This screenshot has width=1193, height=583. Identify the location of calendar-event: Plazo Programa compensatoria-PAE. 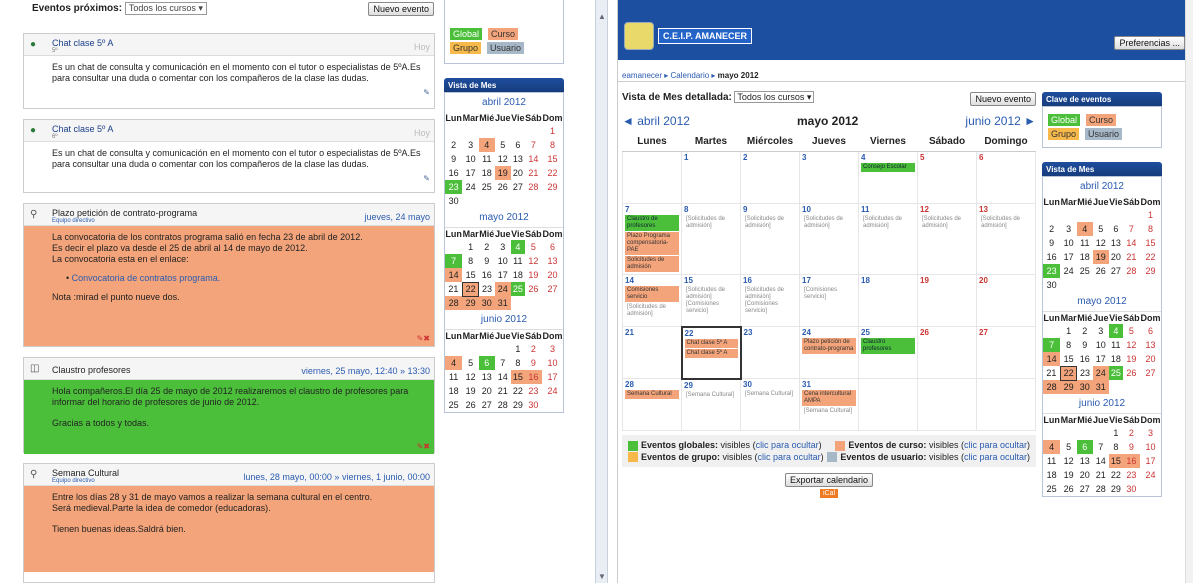
(652, 243).